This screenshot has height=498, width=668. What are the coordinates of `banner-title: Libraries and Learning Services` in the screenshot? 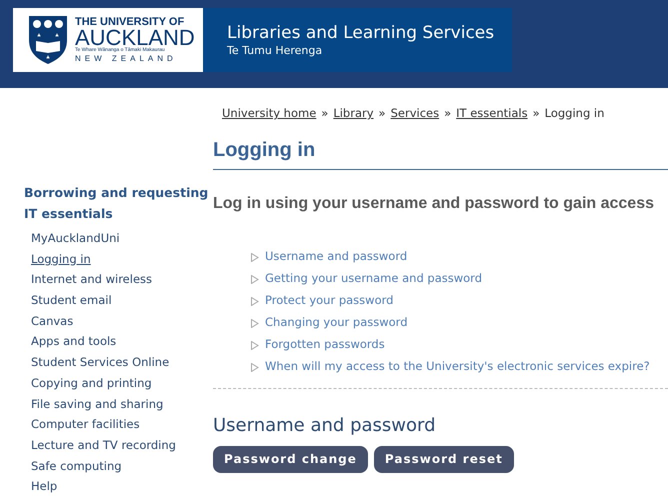 It's located at (361, 33).